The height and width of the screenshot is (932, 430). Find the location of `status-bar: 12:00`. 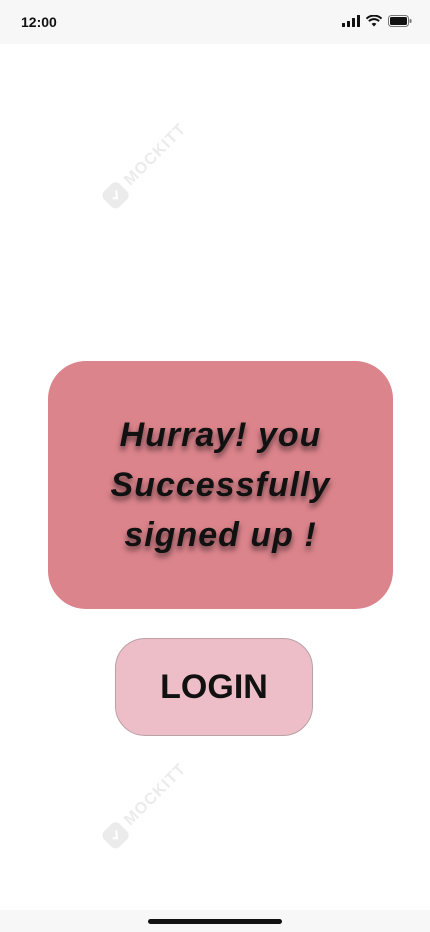

status-bar: 12:00 is located at coordinates (215, 22).